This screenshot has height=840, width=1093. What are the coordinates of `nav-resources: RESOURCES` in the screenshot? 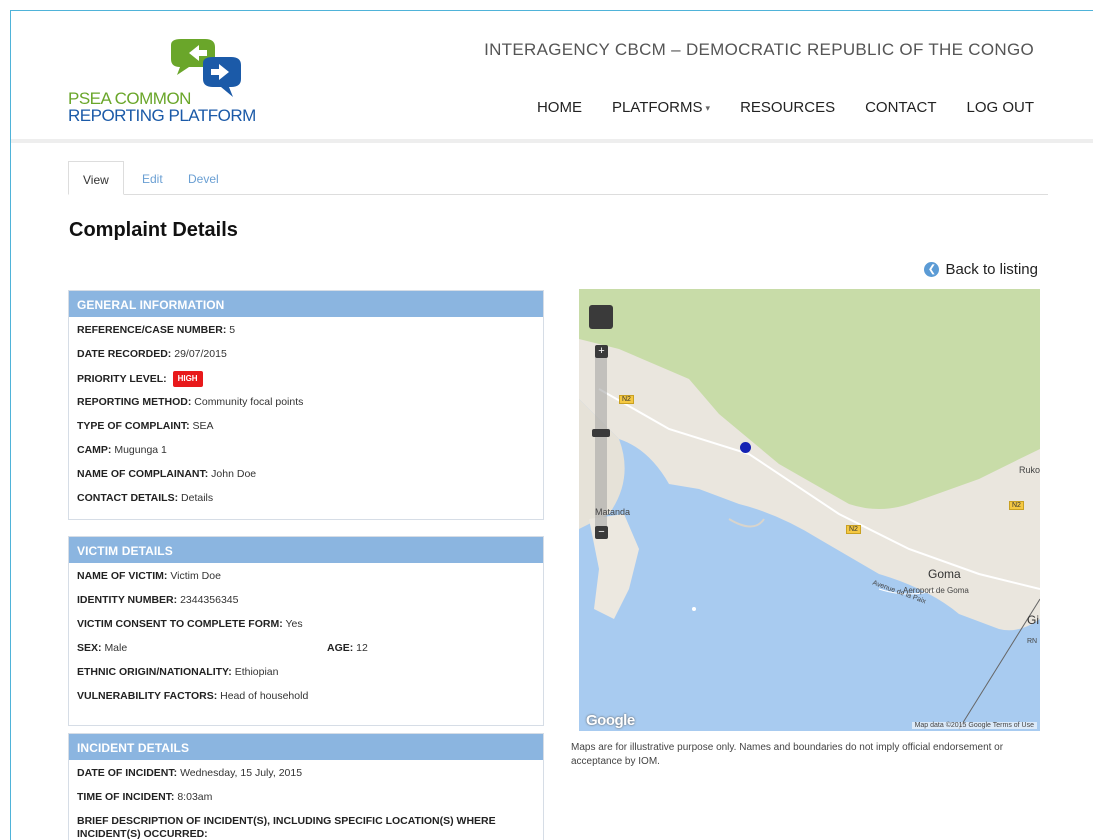 It's located at (787, 107).